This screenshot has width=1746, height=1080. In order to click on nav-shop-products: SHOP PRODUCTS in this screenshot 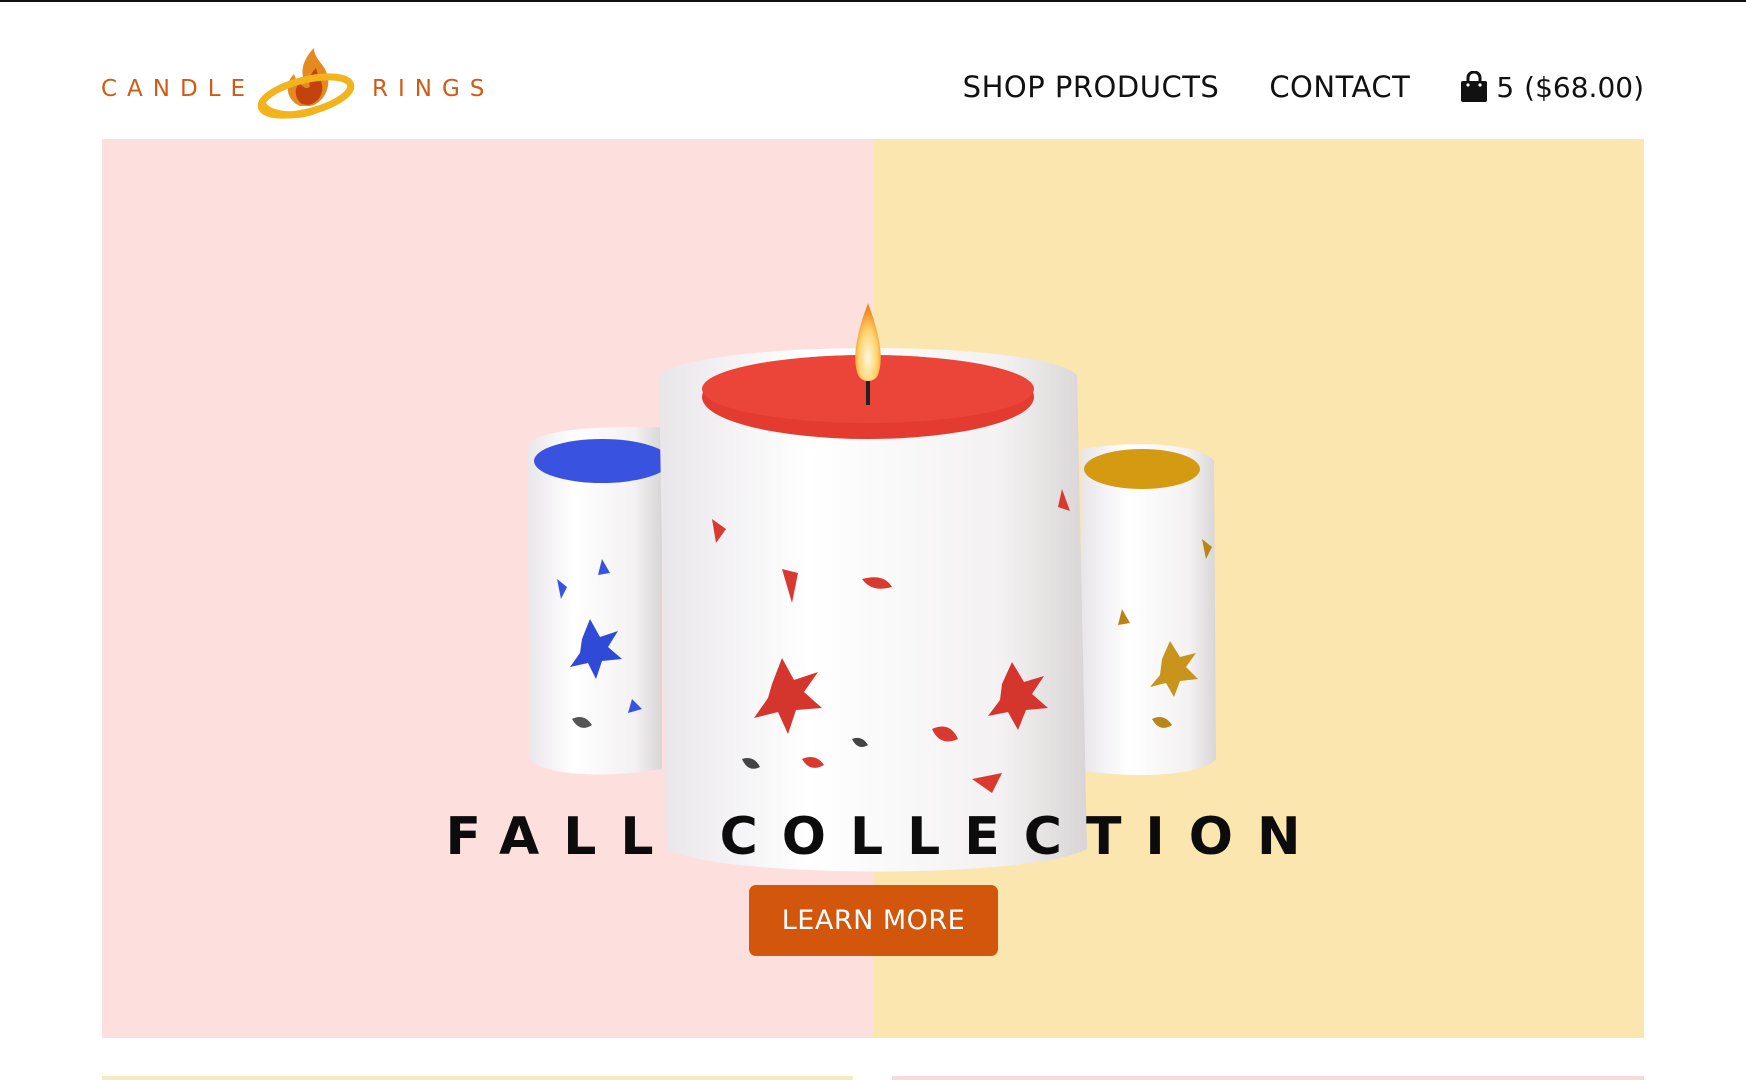, I will do `click(1091, 87)`.